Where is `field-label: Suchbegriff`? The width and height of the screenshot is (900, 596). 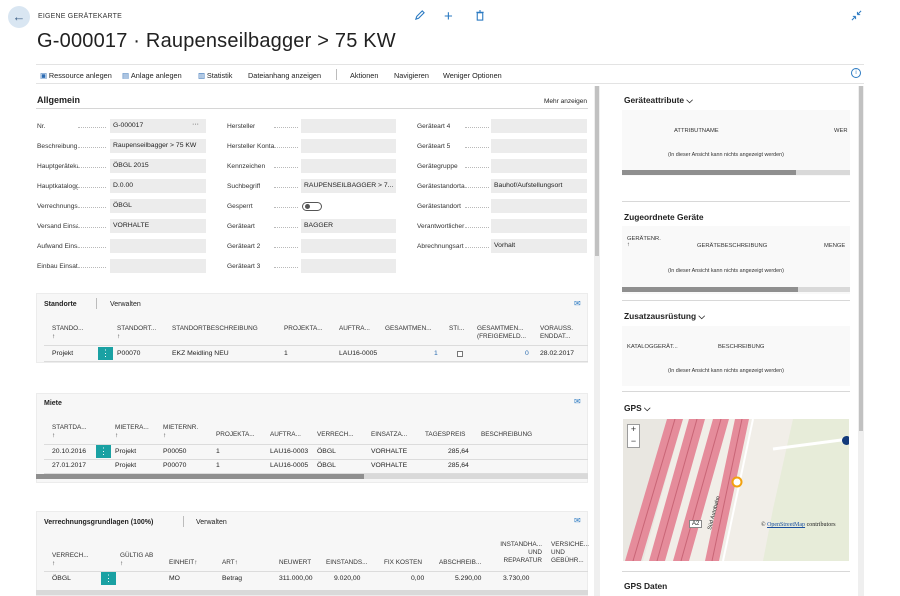
field-label: Suchbegriff is located at coordinates (244, 186).